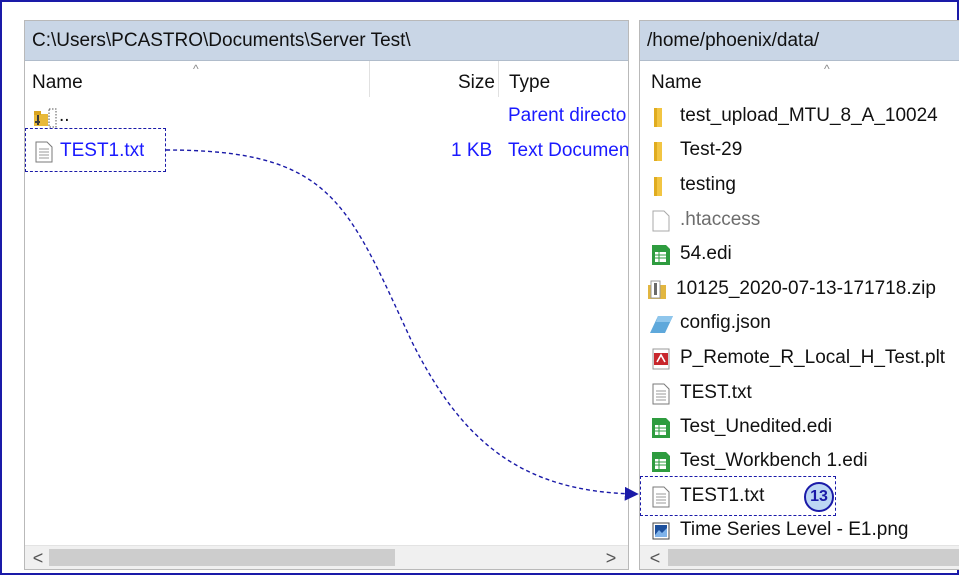 Image resolution: width=959 pixels, height=577 pixels. Describe the element at coordinates (716, 392) in the screenshot. I see `file-name: TEST.txt` at that location.